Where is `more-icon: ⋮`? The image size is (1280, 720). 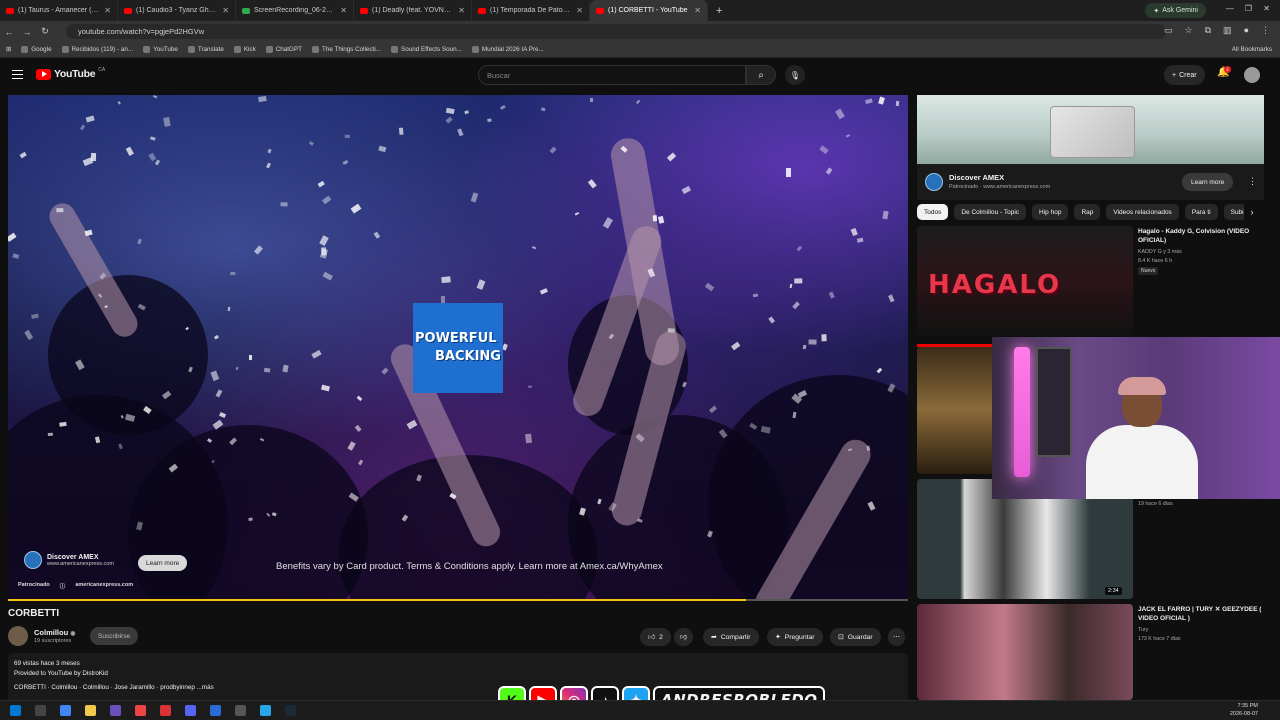
more-icon: ⋮ is located at coordinates (1252, 181).